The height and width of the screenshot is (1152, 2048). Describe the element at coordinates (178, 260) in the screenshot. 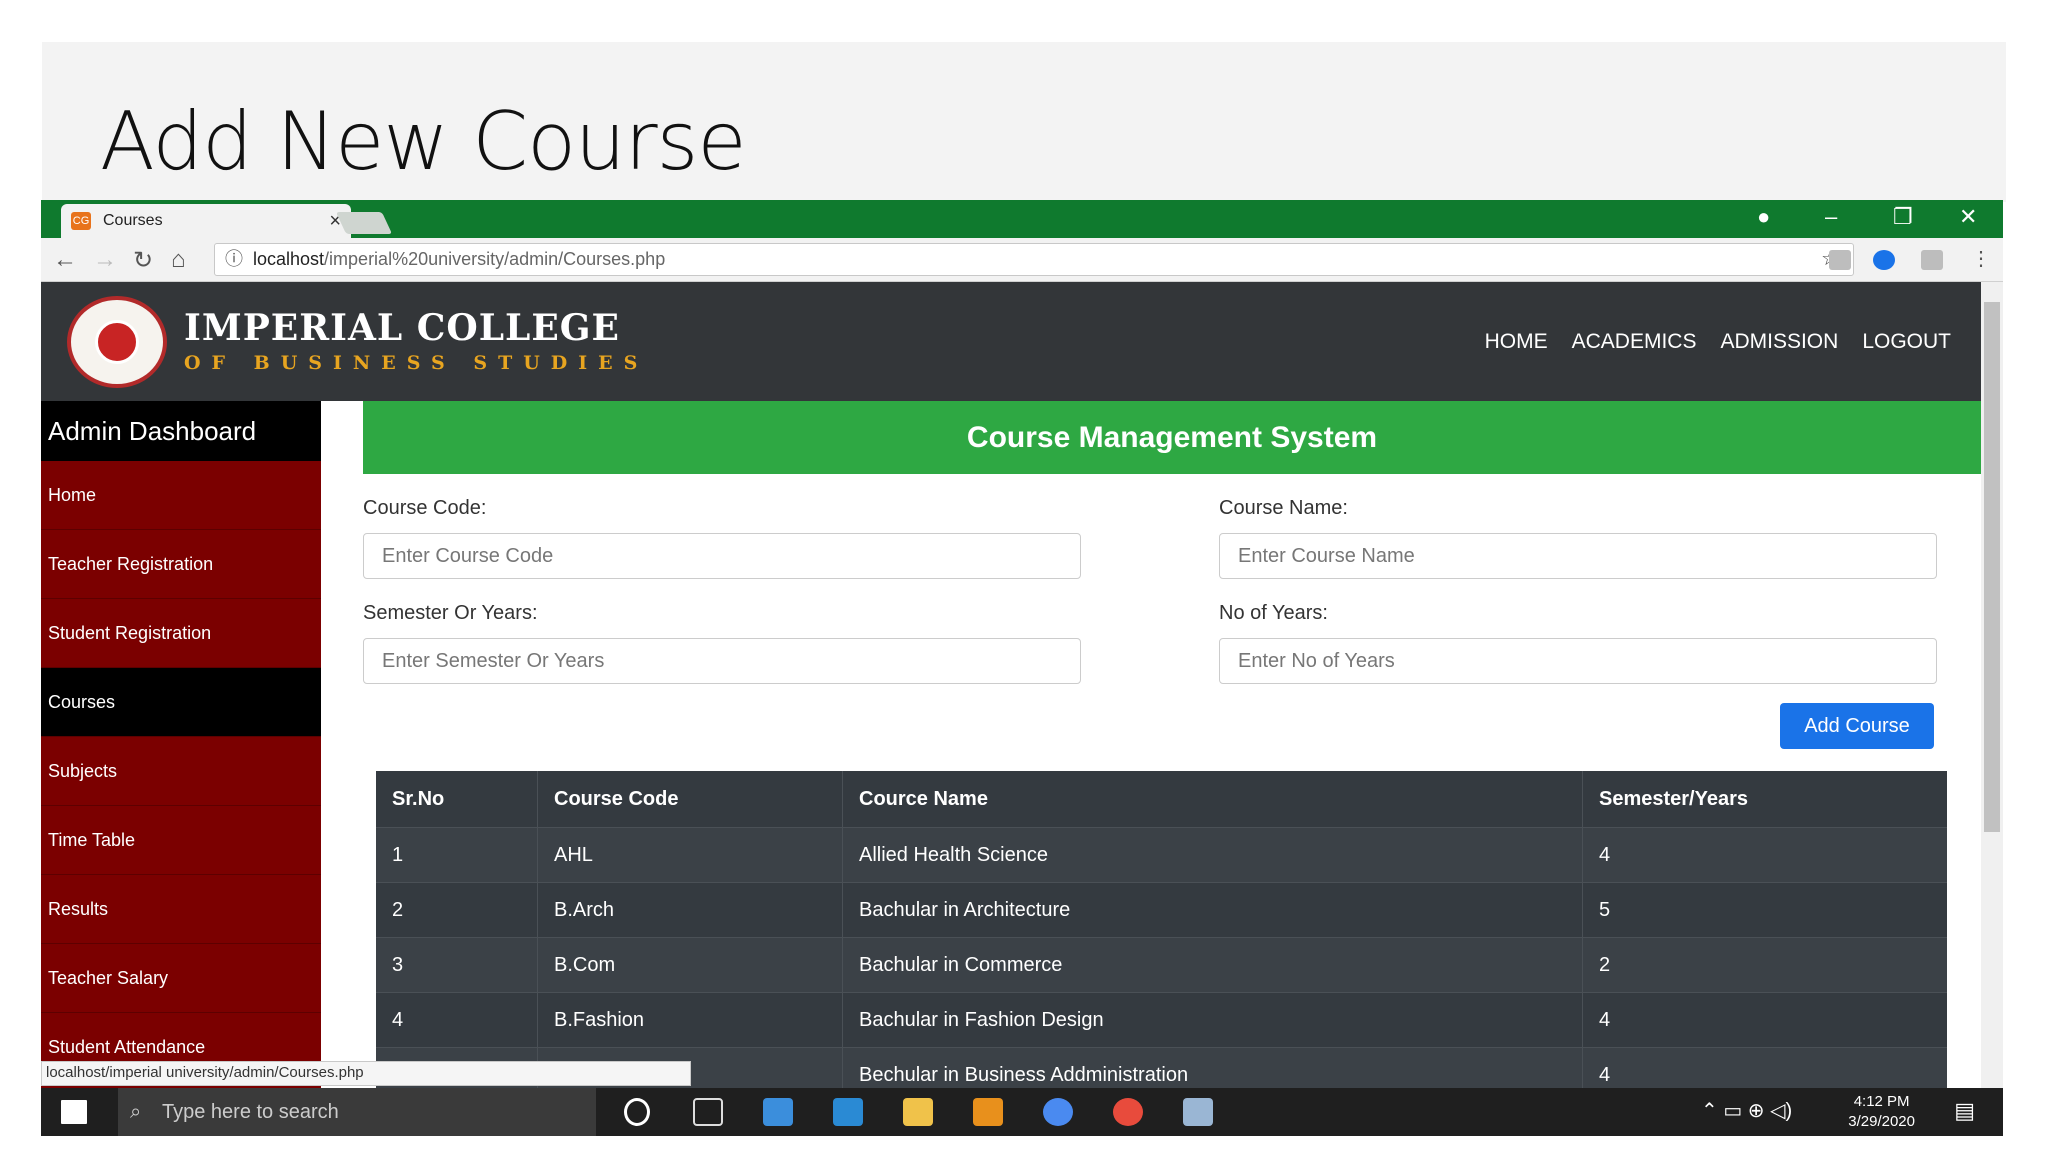

I see `home-icon: ⌂` at that location.